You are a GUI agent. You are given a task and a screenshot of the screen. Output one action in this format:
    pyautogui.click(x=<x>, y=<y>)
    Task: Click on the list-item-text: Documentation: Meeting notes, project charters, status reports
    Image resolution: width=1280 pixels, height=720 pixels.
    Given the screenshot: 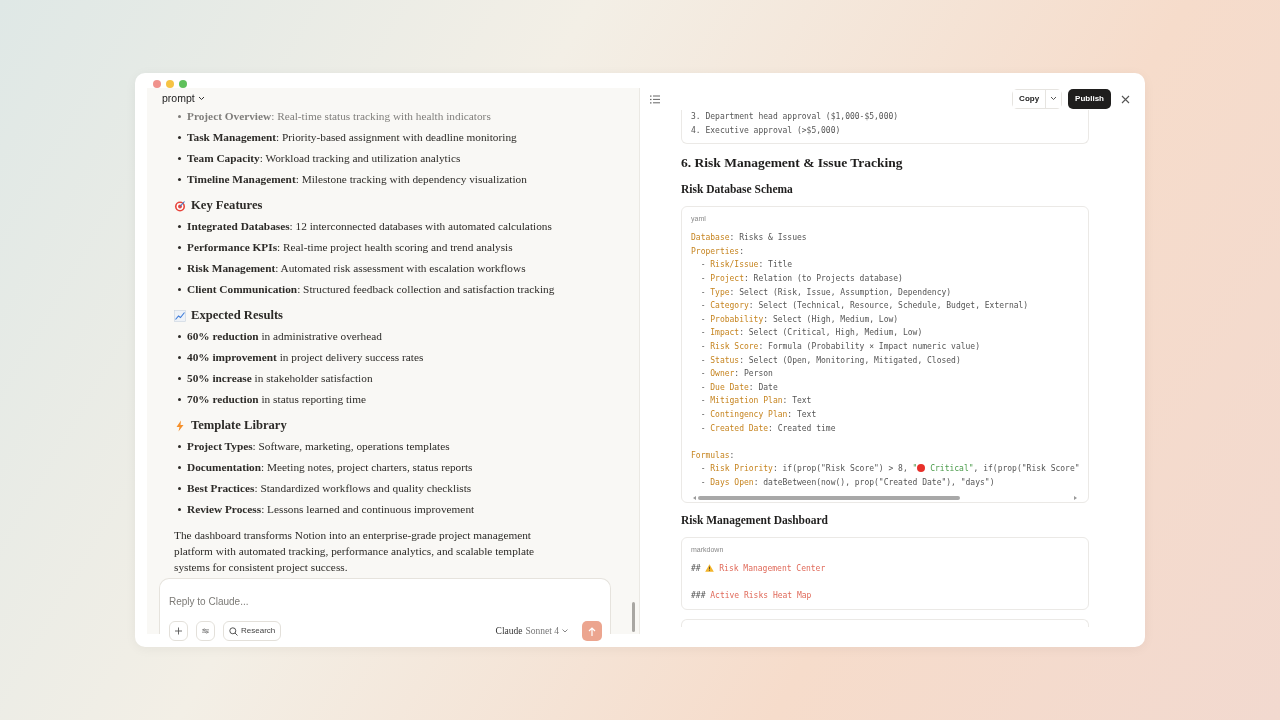 What is the action you would take?
    pyautogui.click(x=330, y=468)
    